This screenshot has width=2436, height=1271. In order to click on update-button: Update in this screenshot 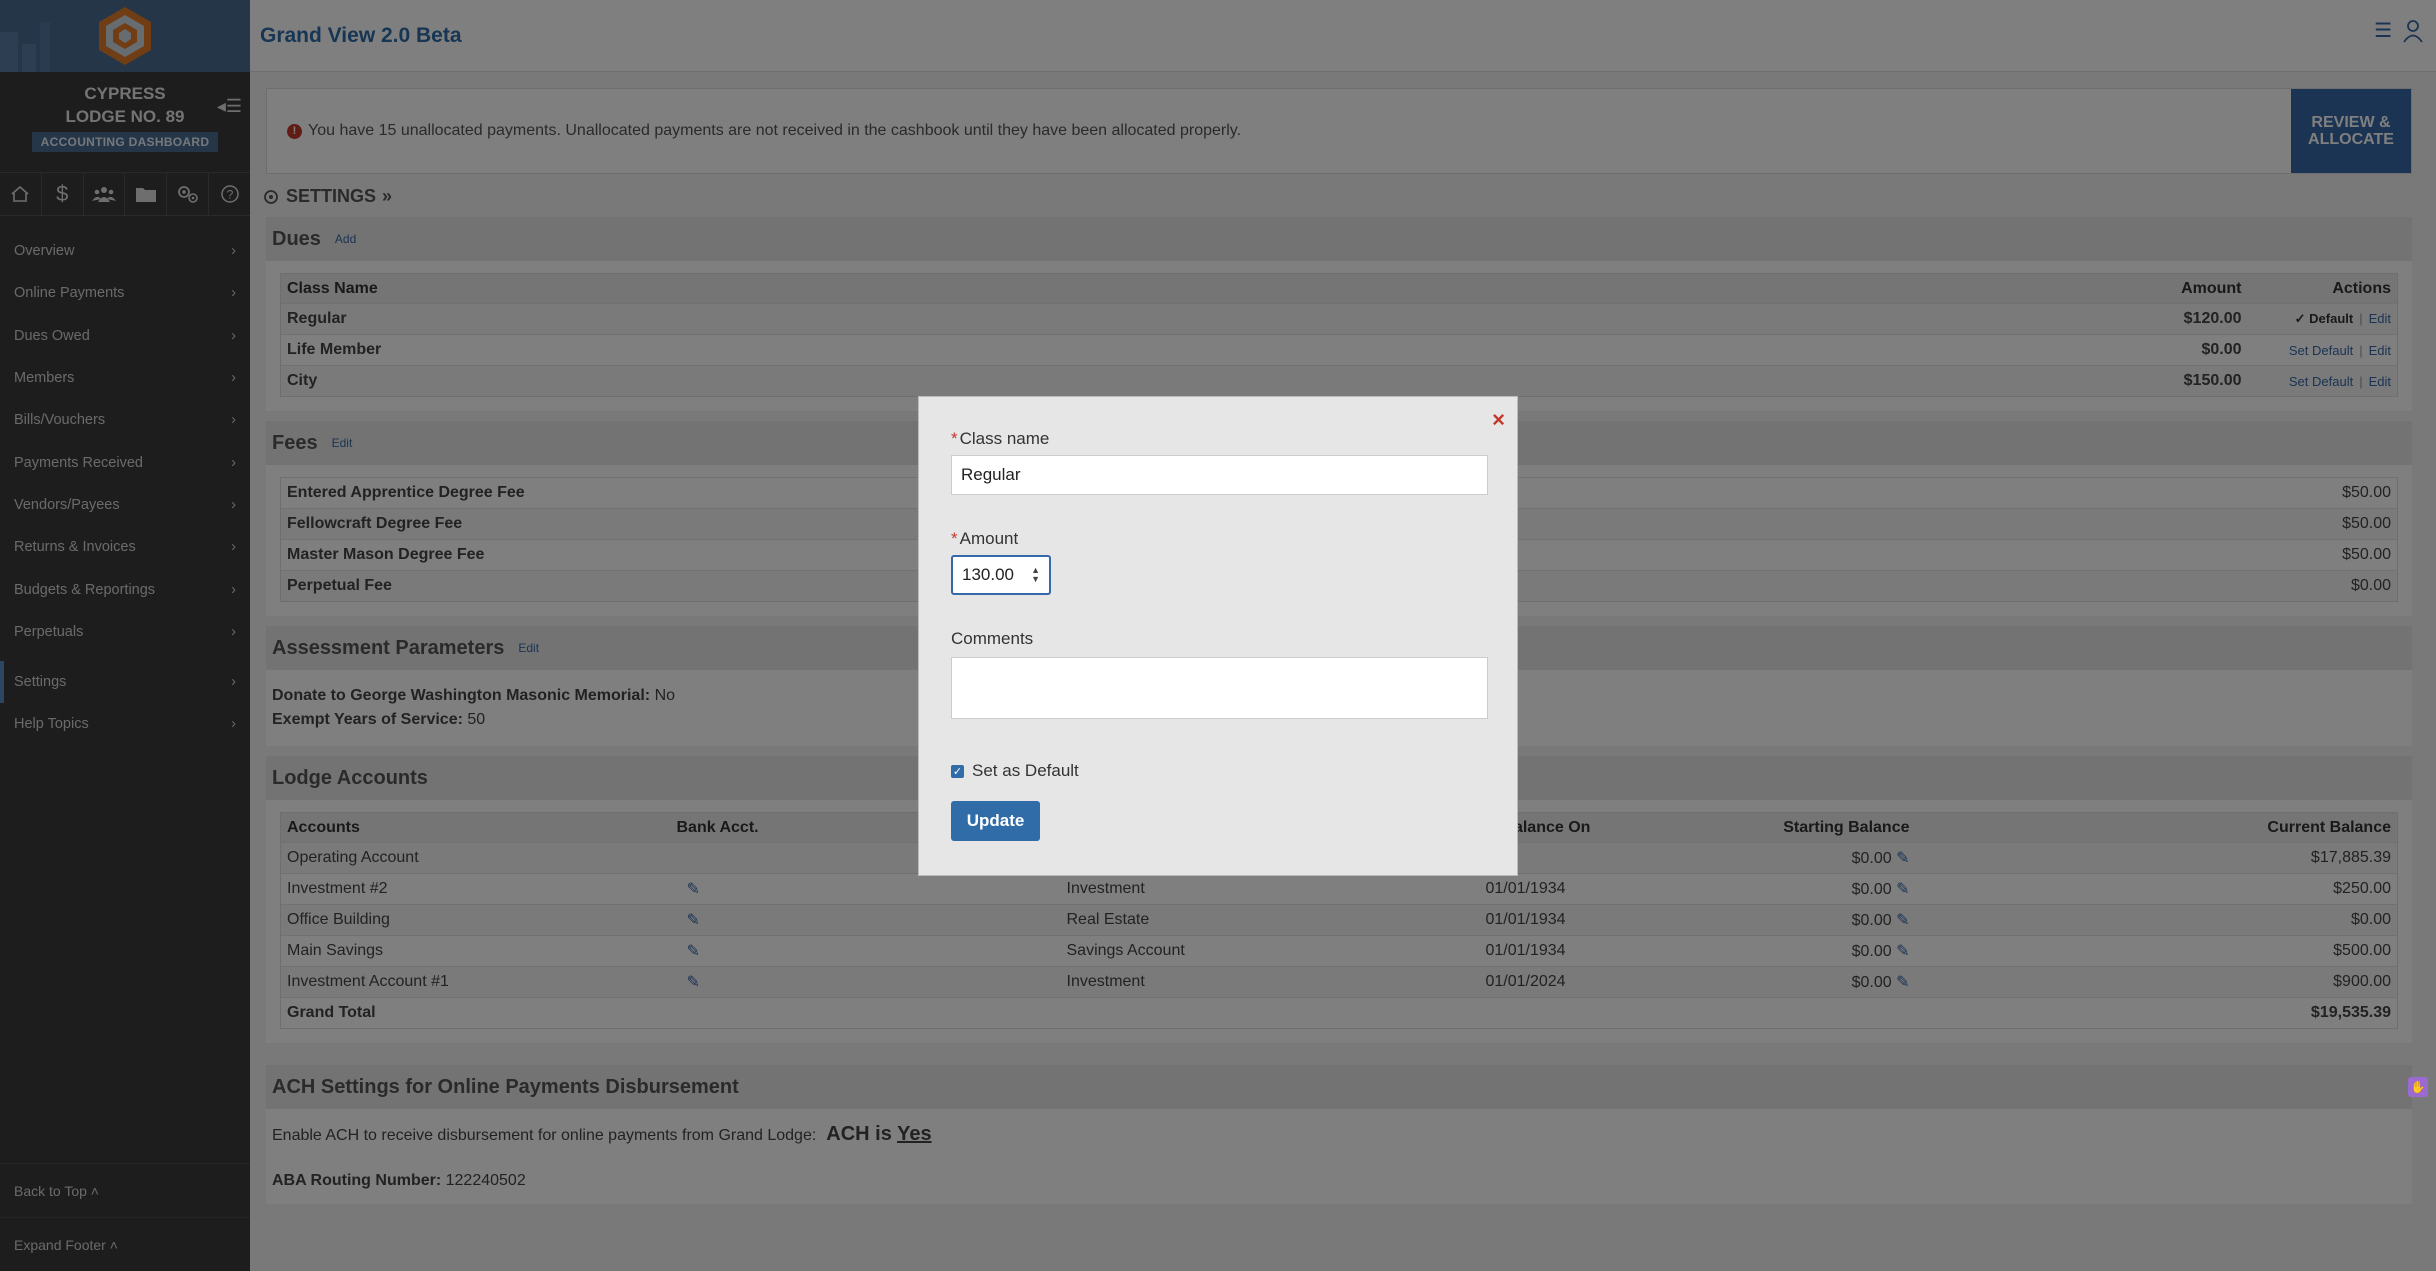, I will do `click(995, 821)`.